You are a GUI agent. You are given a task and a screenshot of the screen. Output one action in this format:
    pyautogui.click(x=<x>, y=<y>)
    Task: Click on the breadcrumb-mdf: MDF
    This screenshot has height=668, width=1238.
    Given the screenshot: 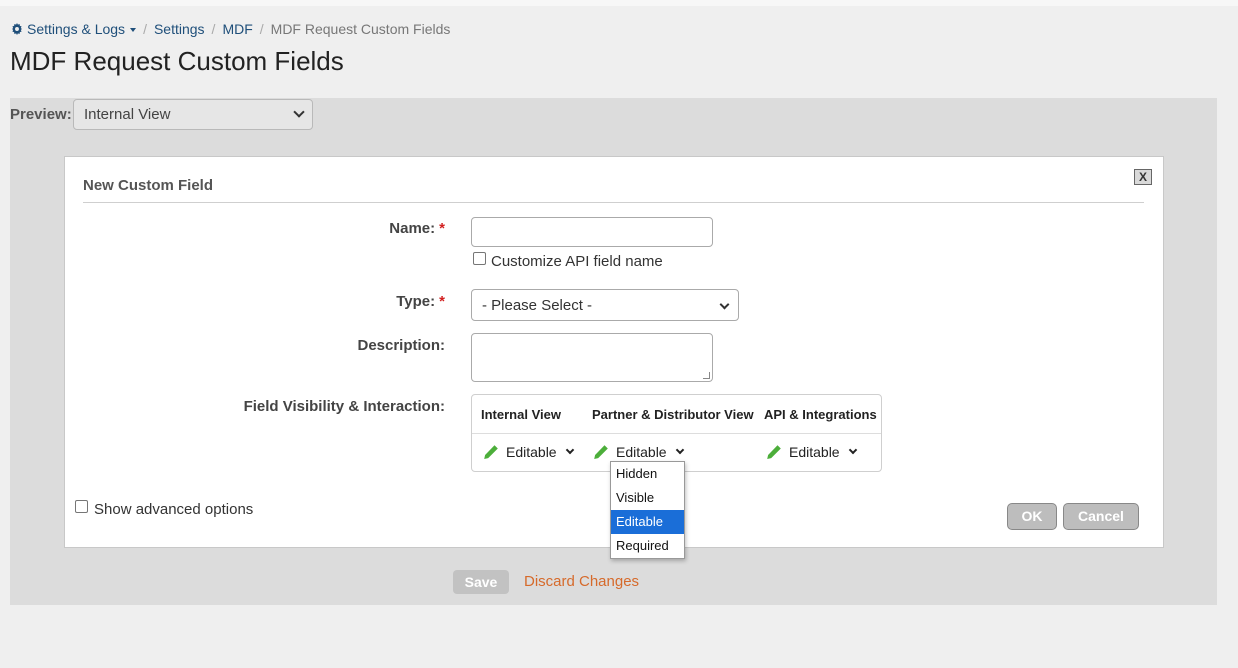 What is the action you would take?
    pyautogui.click(x=237, y=29)
    